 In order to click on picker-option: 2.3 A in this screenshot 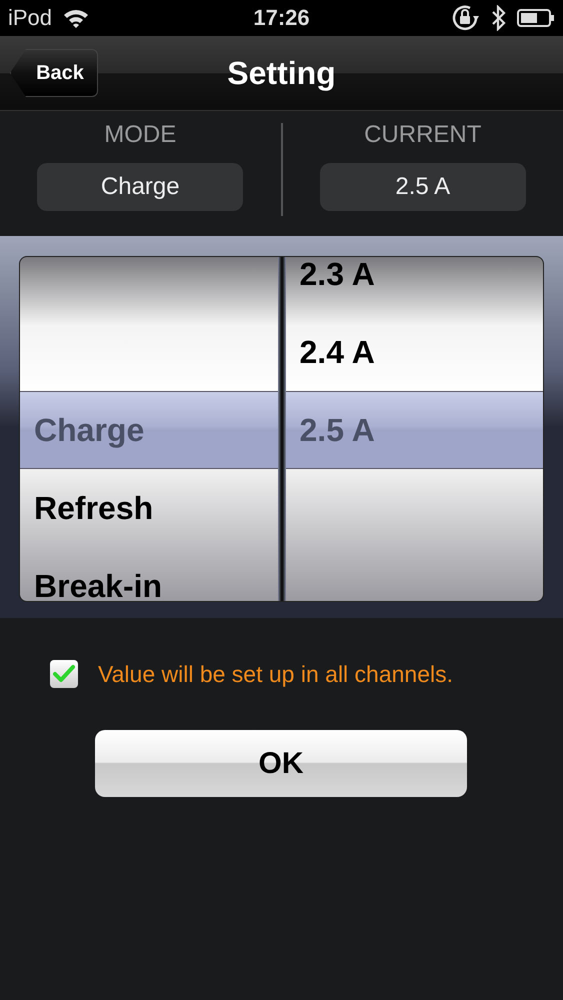, I will do `click(414, 285)`.